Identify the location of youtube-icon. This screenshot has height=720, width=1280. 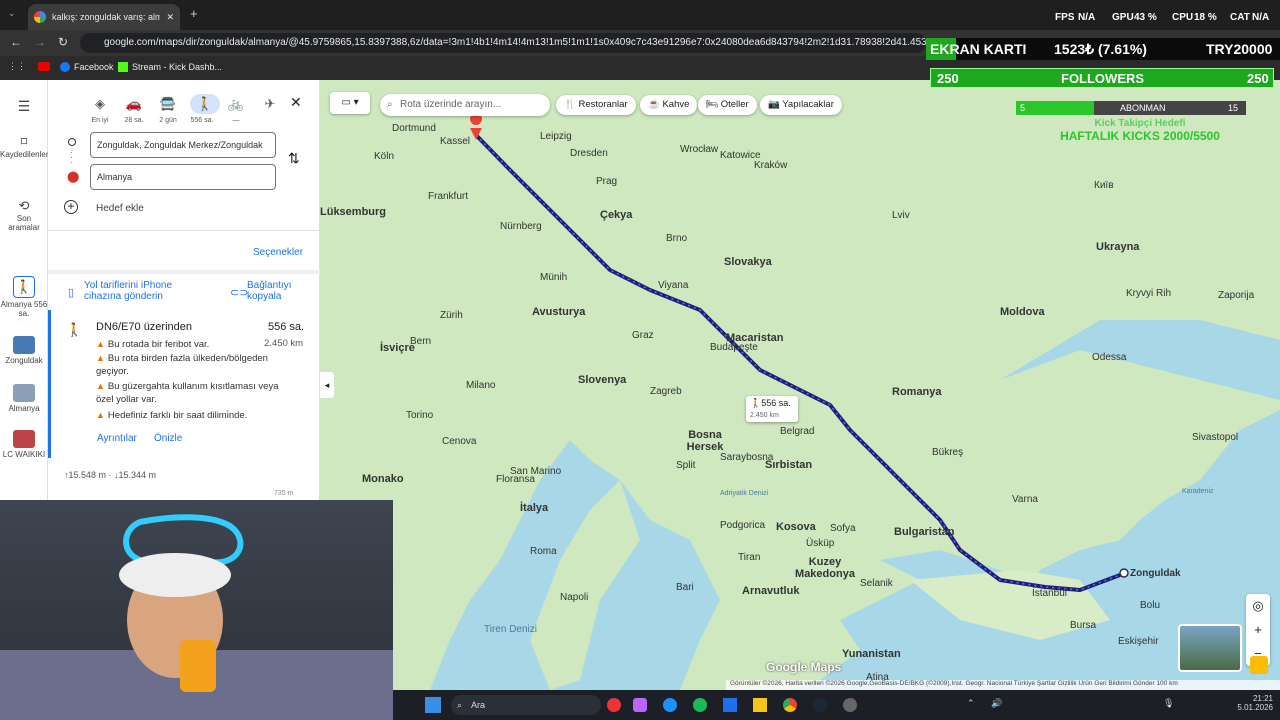
(44, 66).